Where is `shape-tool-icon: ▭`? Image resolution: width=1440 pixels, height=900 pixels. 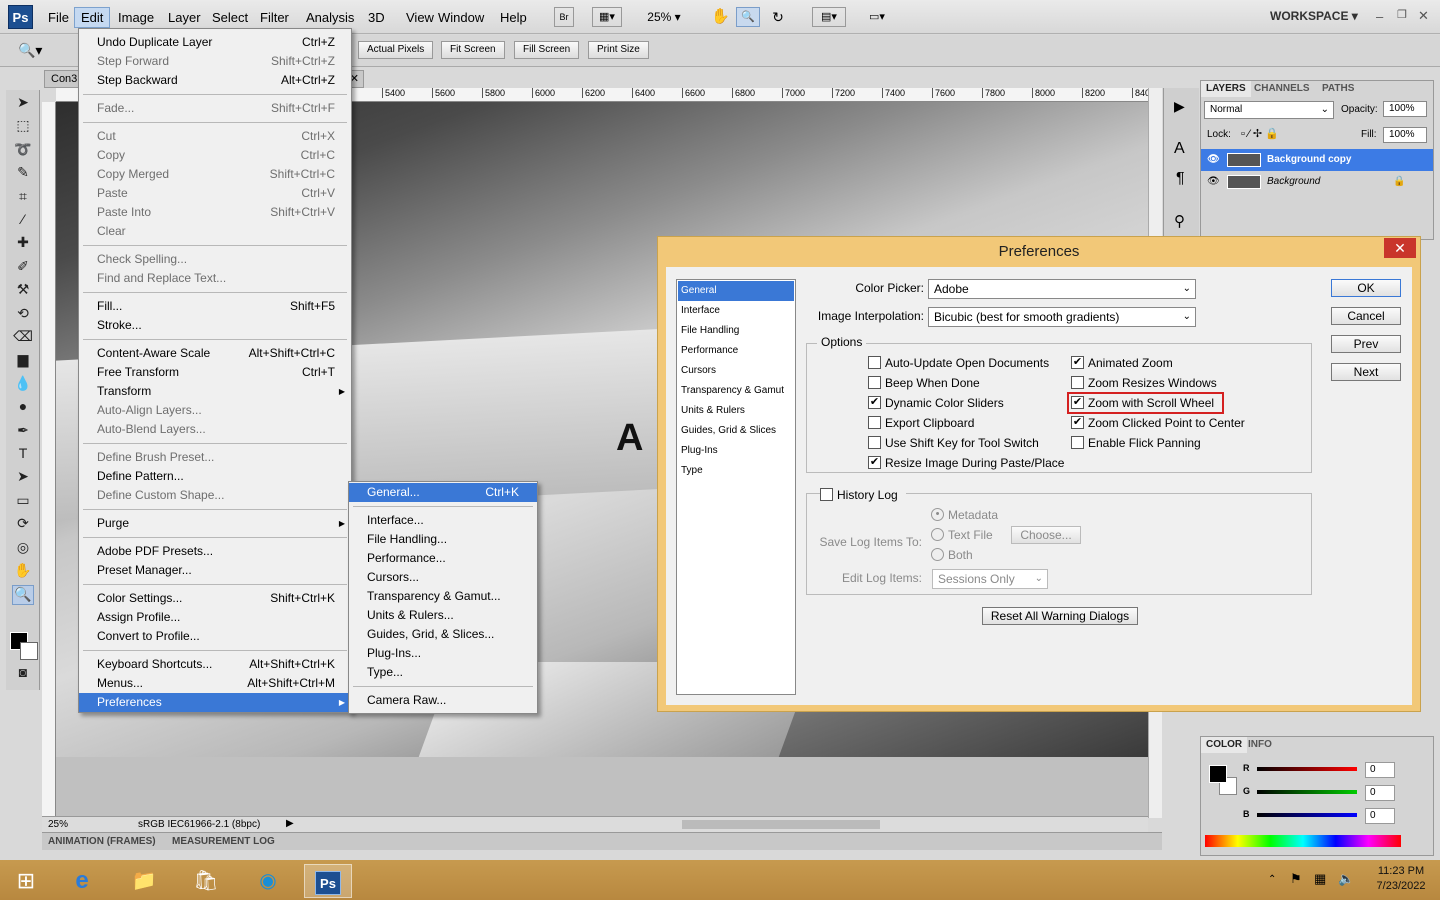
shape-tool-icon: ▭ is located at coordinates (23, 502).